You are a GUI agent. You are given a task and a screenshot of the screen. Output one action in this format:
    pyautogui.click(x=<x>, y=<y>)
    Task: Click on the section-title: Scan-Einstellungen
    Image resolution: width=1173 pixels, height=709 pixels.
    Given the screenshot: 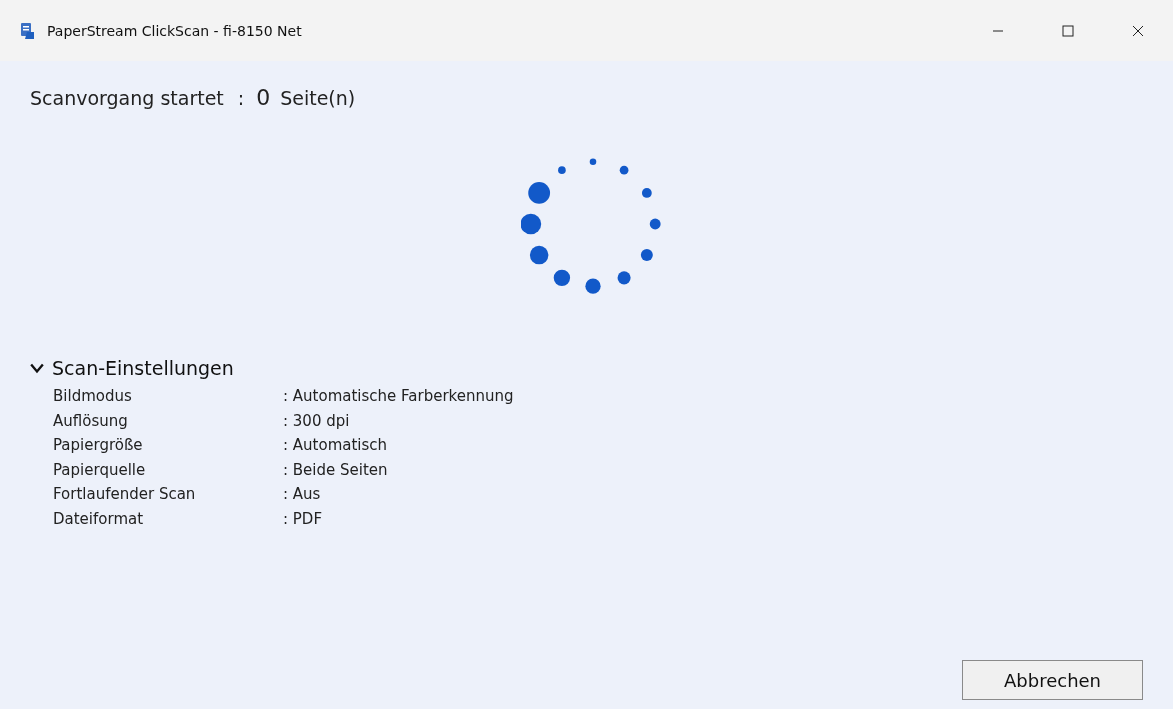 What is the action you would take?
    pyautogui.click(x=143, y=368)
    